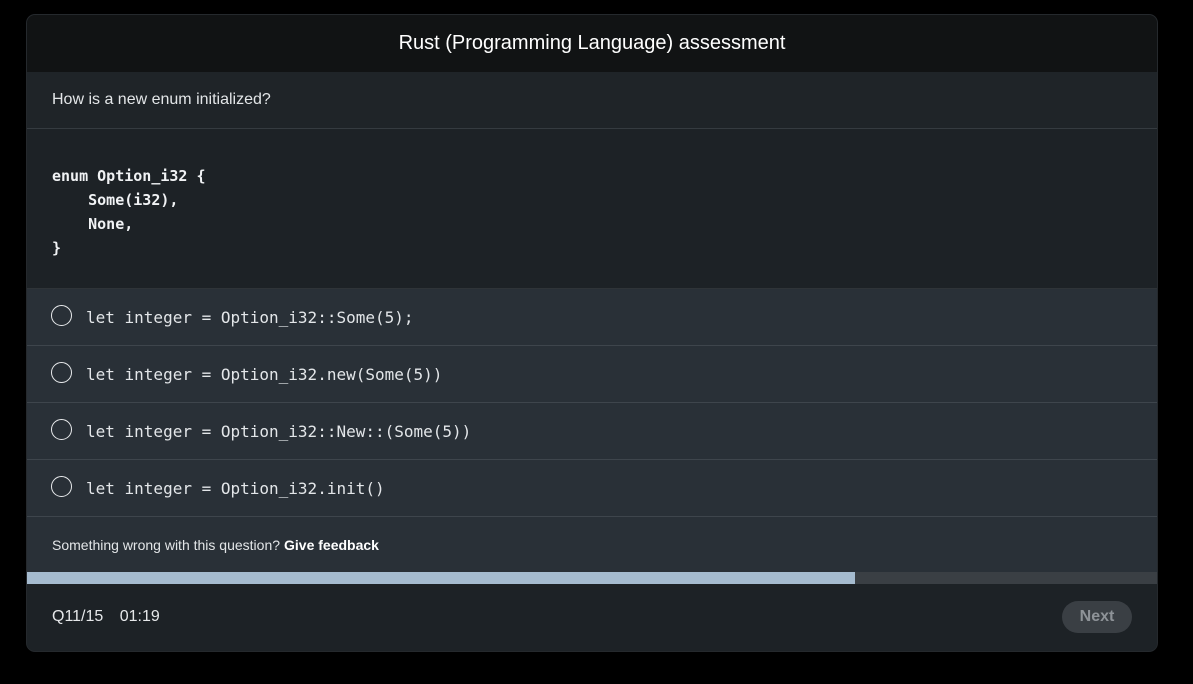 Image resolution: width=1193 pixels, height=684 pixels. Describe the element at coordinates (592, 317) in the screenshot. I see `answer-option-1: let integer = Option_i32::Some(5);` at that location.